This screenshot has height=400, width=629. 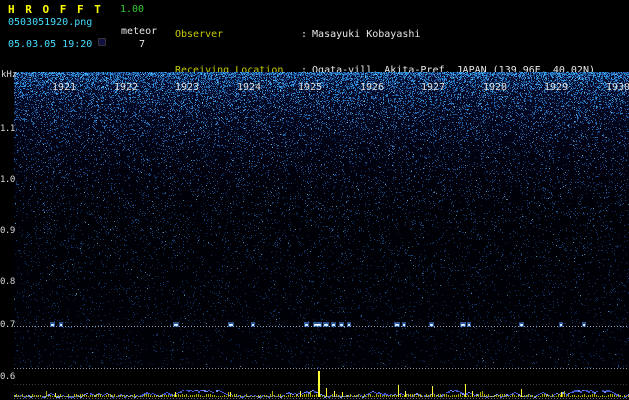 I want to click on app-version: 1.00, so click(x=132, y=9).